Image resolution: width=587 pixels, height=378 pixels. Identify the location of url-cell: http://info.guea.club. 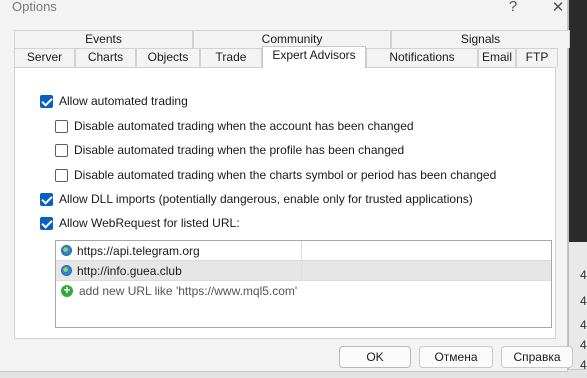
(179, 270).